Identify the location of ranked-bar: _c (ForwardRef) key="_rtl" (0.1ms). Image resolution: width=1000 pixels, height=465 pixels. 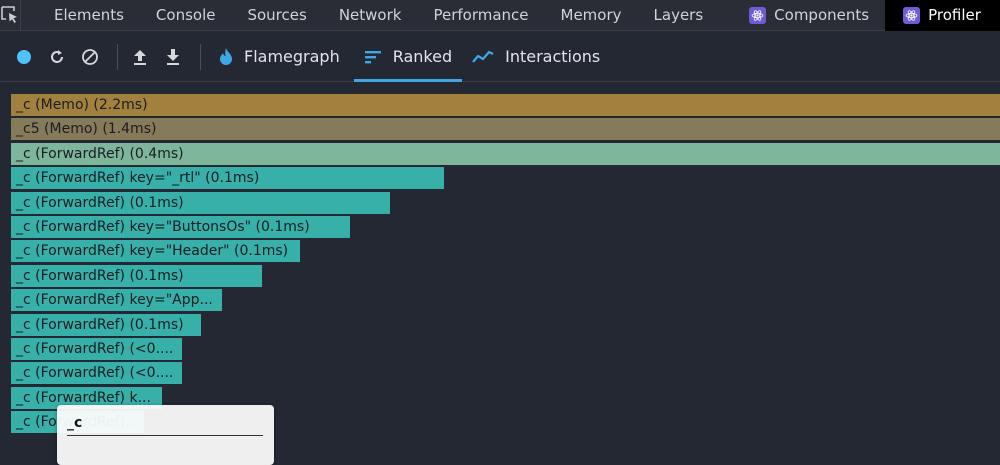
(227, 178).